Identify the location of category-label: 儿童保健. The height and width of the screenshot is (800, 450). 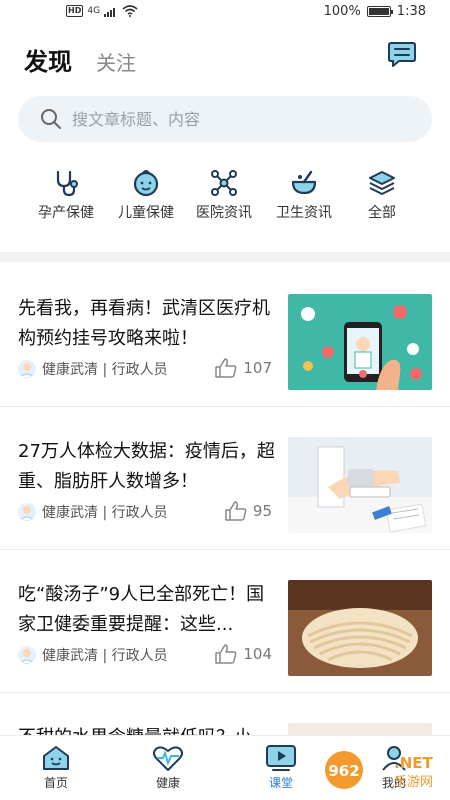
(146, 213).